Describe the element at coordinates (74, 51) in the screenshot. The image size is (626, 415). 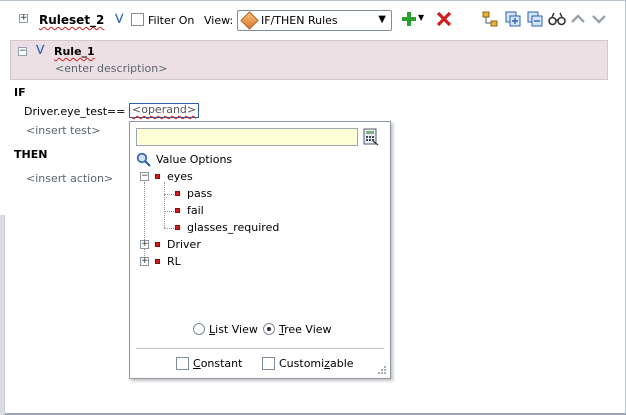
I see `rule-name: Rule_1` at that location.